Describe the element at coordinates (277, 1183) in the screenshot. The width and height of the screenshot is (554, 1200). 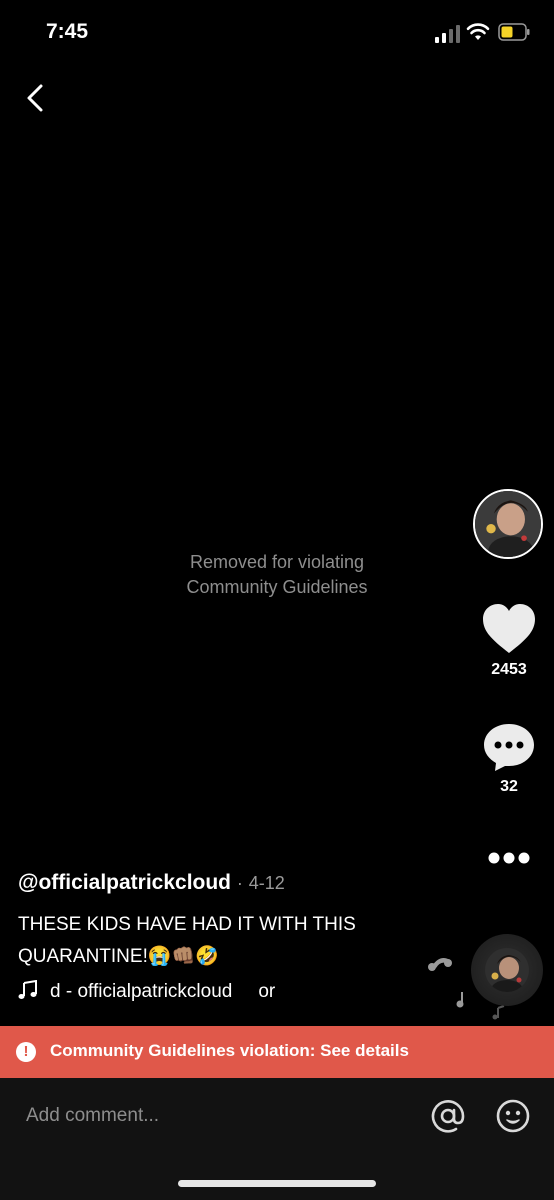
I see `home-indicator` at that location.